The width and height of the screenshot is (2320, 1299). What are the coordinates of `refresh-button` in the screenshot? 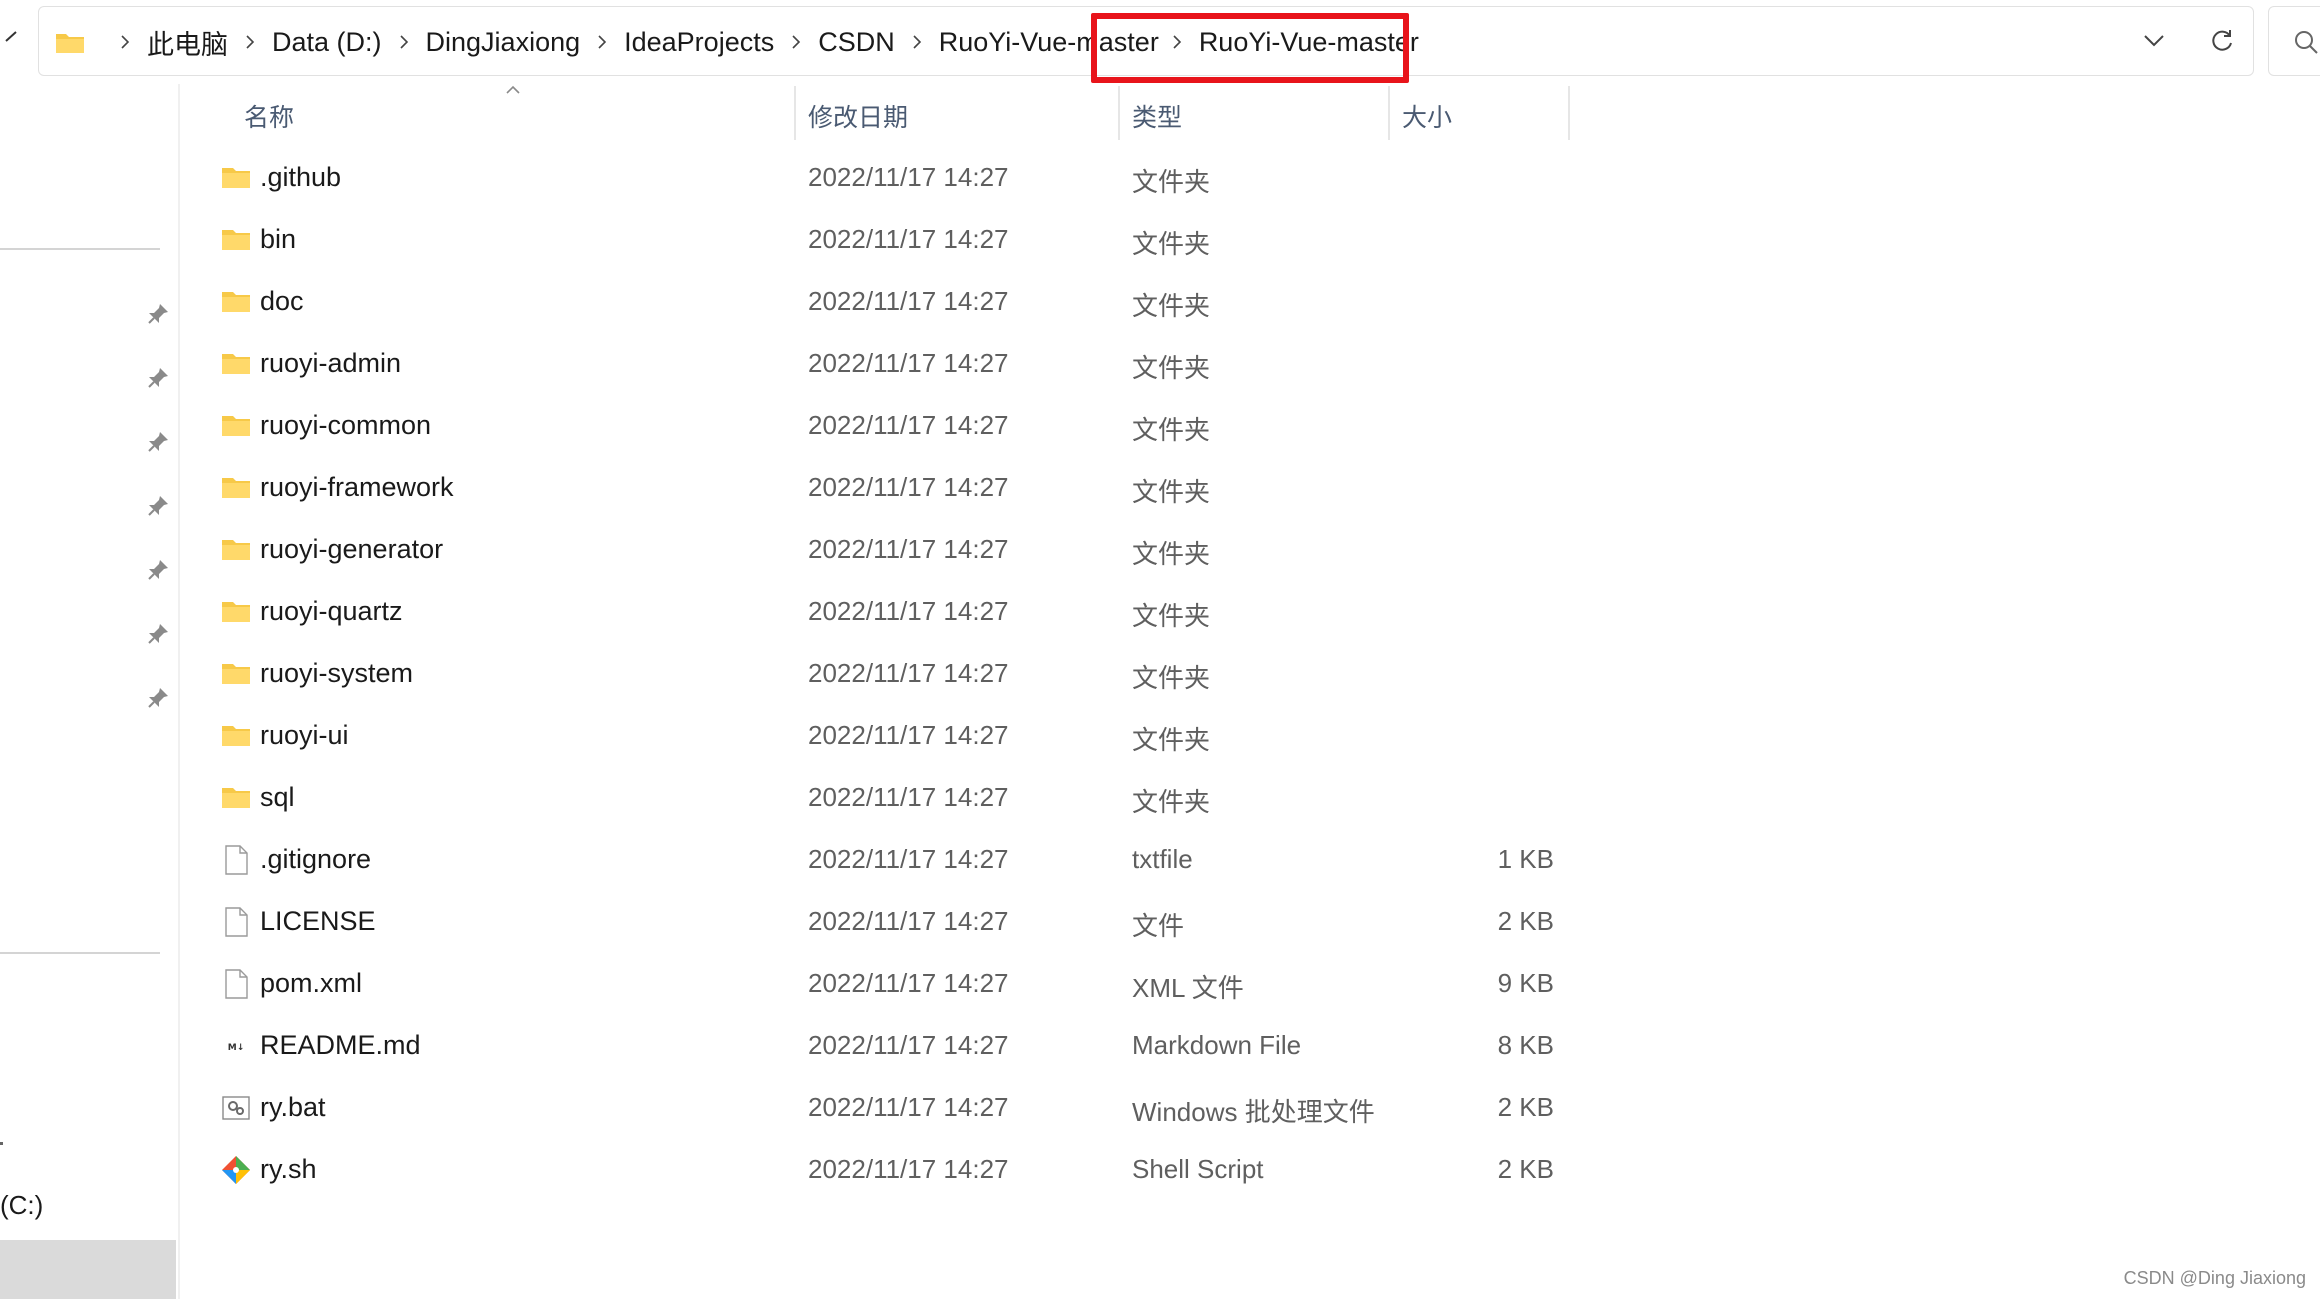 It's located at (2222, 41).